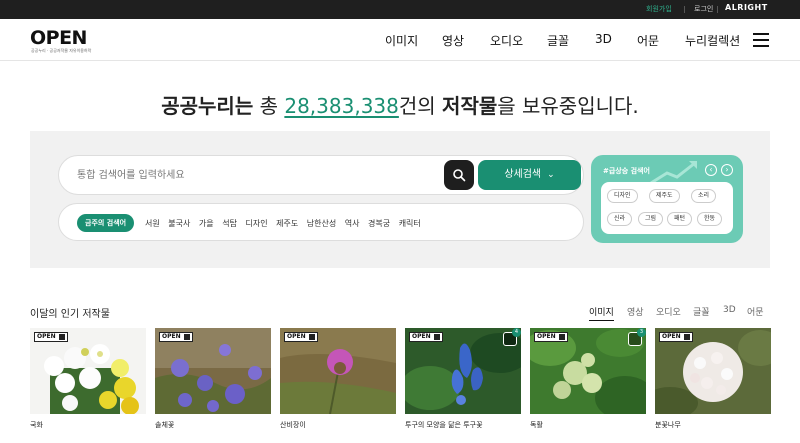 The width and height of the screenshot is (800, 443). What do you see at coordinates (410, 223) in the screenshot?
I see `keyword-item: 캐릭터` at bounding box center [410, 223].